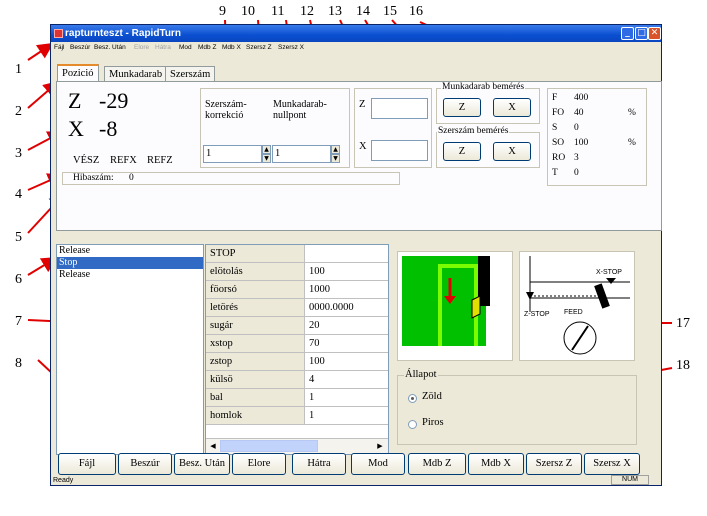 The image size is (707, 516). What do you see at coordinates (255, 289) in the screenshot?
I see `param-key: föorsó` at bounding box center [255, 289].